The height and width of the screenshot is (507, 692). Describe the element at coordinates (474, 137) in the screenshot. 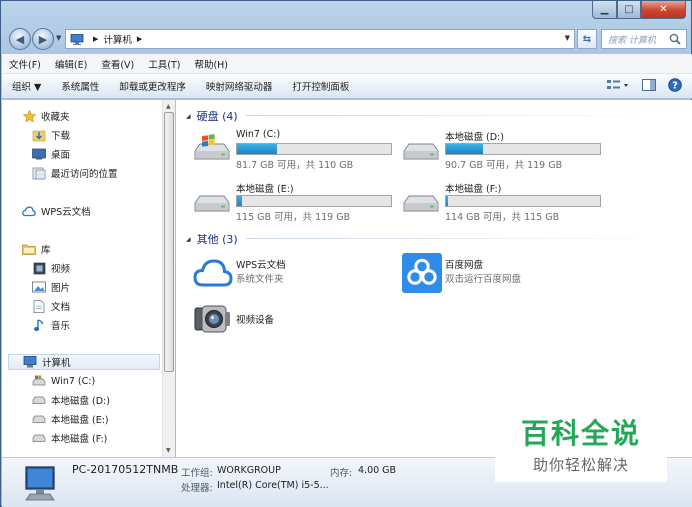

I see `drive-name: 本地磁盘 (D:)` at that location.